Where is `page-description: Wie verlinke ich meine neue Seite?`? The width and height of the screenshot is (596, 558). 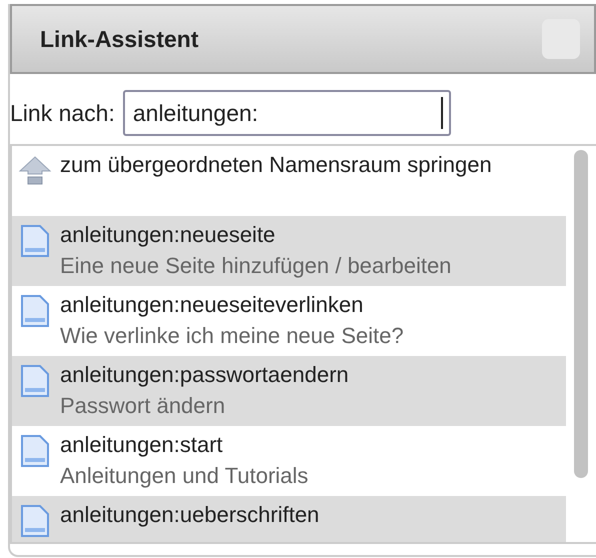 page-description: Wie verlinke ich meine neue Seite? is located at coordinates (232, 336).